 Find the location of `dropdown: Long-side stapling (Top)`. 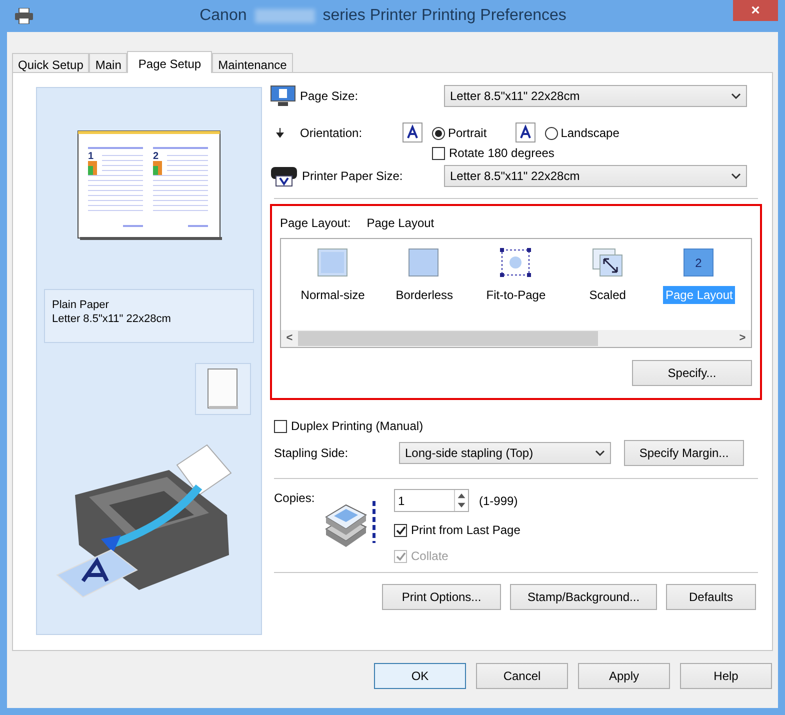

dropdown: Long-side stapling (Top) is located at coordinates (505, 453).